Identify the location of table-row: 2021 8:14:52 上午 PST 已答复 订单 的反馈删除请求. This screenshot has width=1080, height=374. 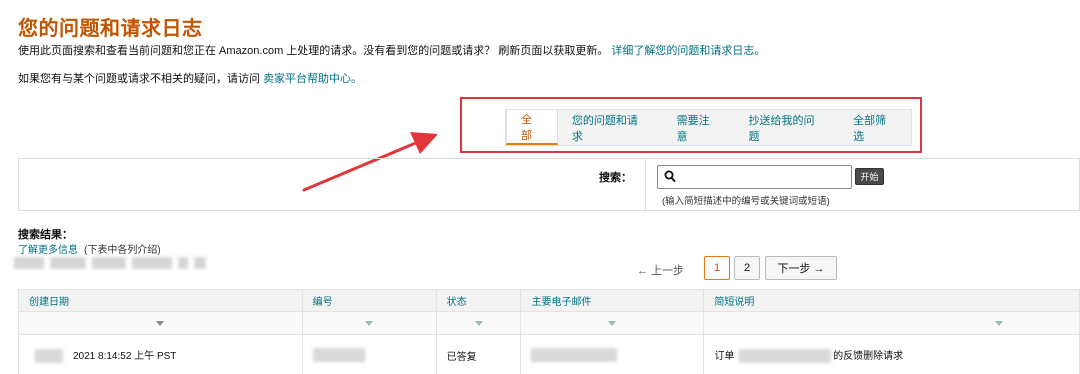
(549, 354).